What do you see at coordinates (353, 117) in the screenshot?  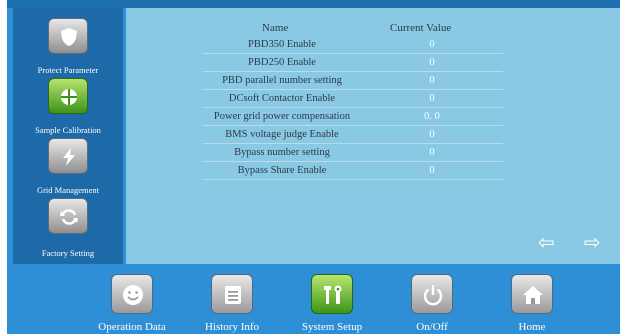 I see `table-row: Power grid power compensation 0. 0` at bounding box center [353, 117].